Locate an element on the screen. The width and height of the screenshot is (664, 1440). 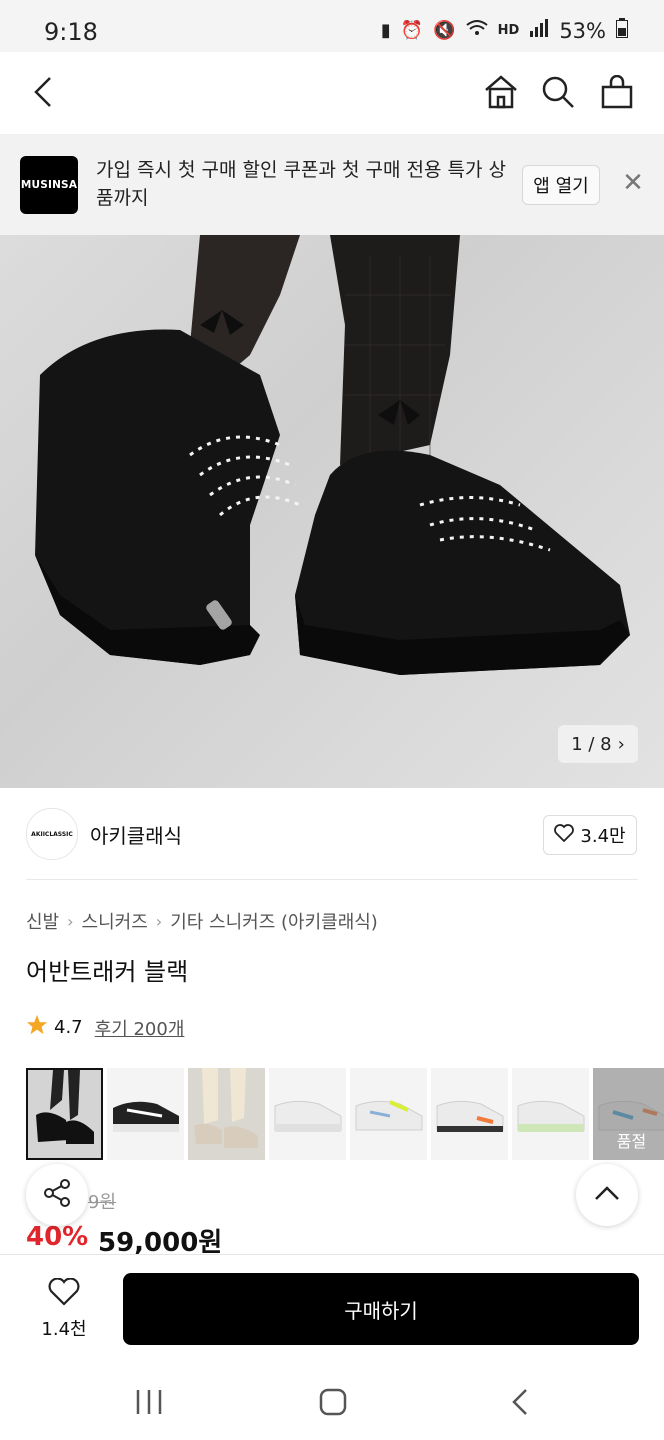
buy-button: 구매하기 is located at coordinates (381, 1309).